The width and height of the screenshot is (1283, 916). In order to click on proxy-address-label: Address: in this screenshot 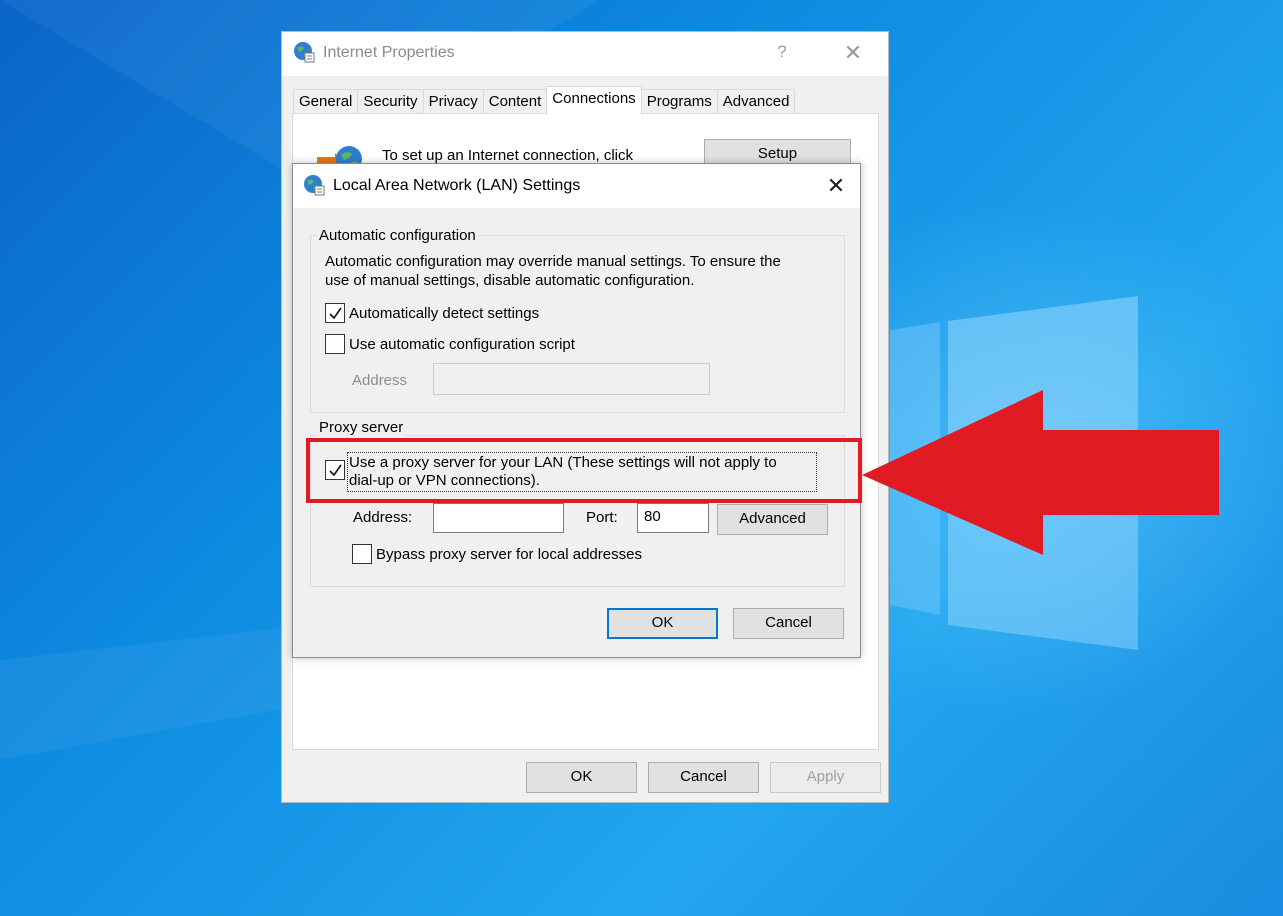, I will do `click(383, 517)`.